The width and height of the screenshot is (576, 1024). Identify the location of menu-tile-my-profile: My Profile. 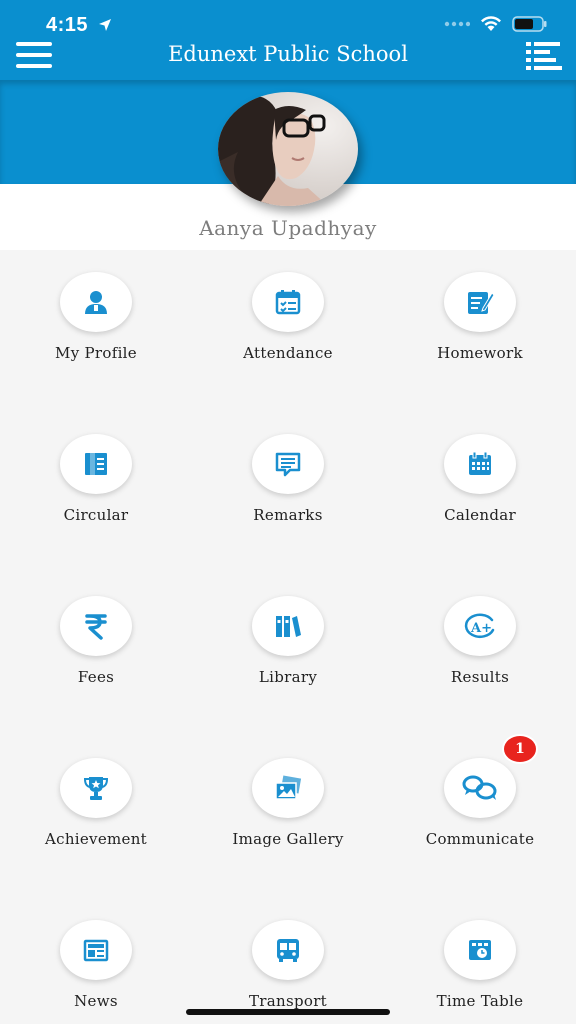
(96, 310).